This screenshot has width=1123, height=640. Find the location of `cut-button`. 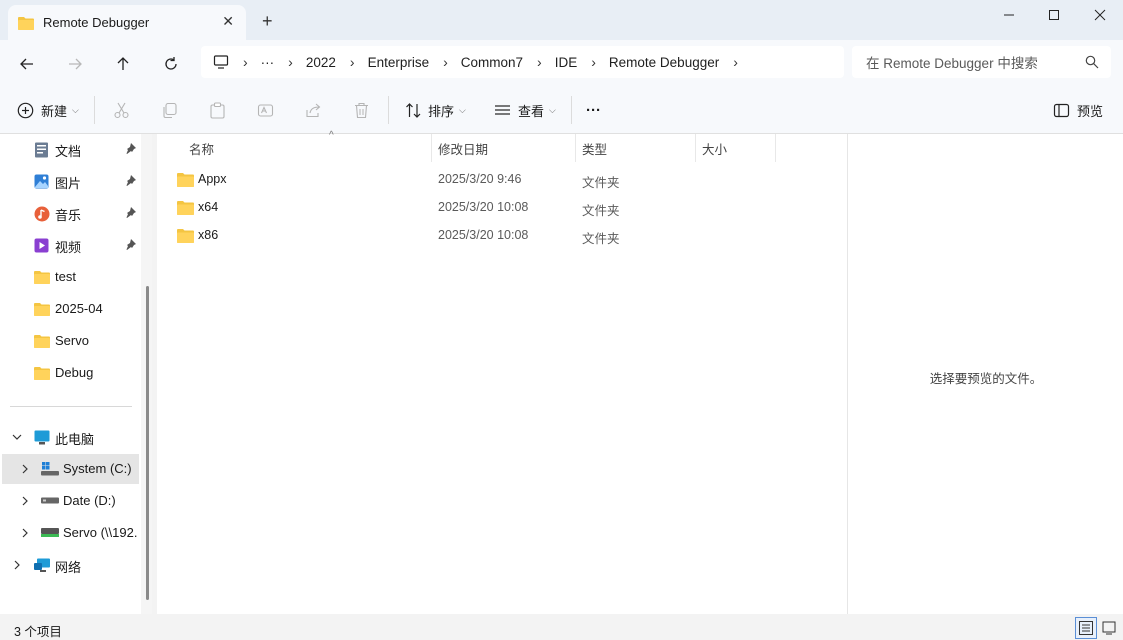

cut-button is located at coordinates (121, 110).